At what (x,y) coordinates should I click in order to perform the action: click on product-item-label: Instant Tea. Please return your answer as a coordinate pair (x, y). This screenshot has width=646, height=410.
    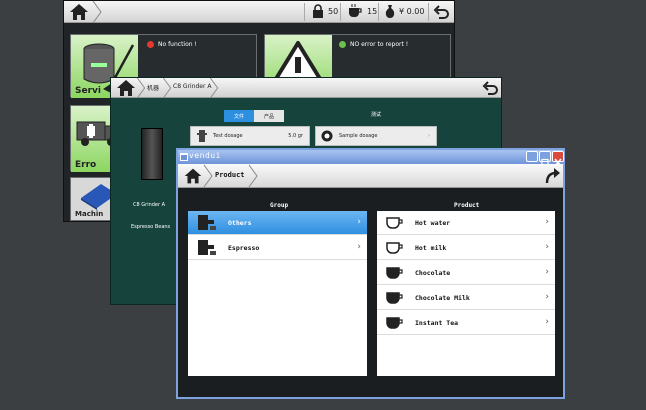
    Looking at the image, I should click on (437, 322).